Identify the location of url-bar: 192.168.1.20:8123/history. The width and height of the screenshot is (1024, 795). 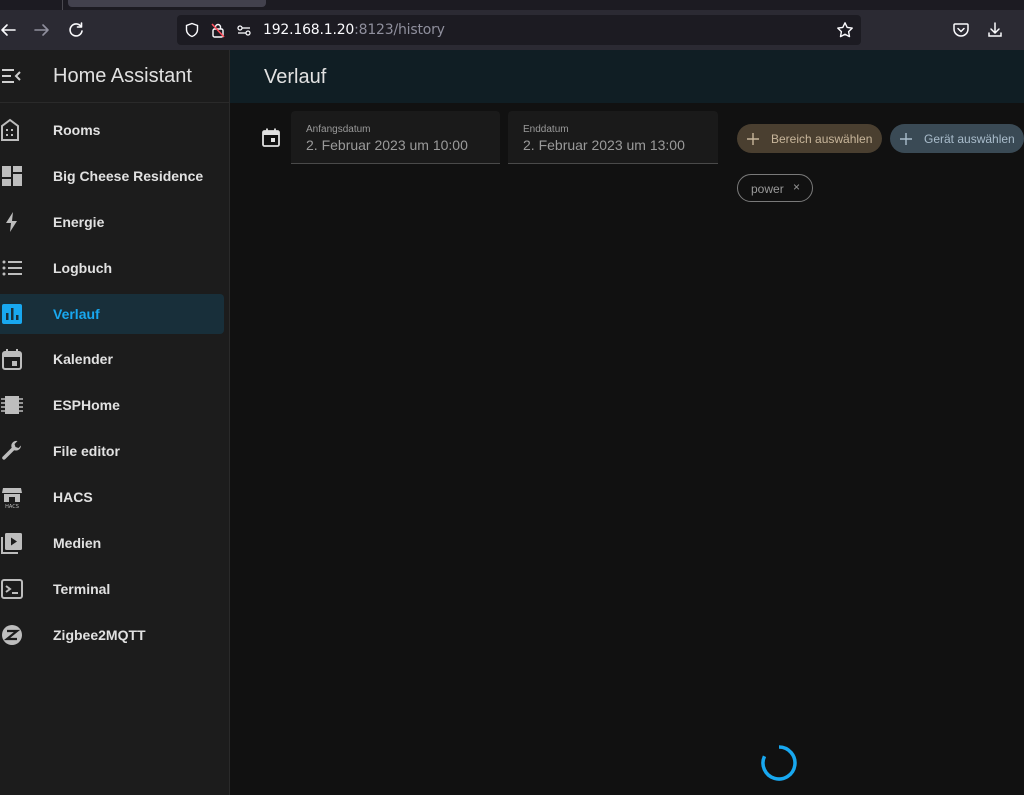
(519, 30).